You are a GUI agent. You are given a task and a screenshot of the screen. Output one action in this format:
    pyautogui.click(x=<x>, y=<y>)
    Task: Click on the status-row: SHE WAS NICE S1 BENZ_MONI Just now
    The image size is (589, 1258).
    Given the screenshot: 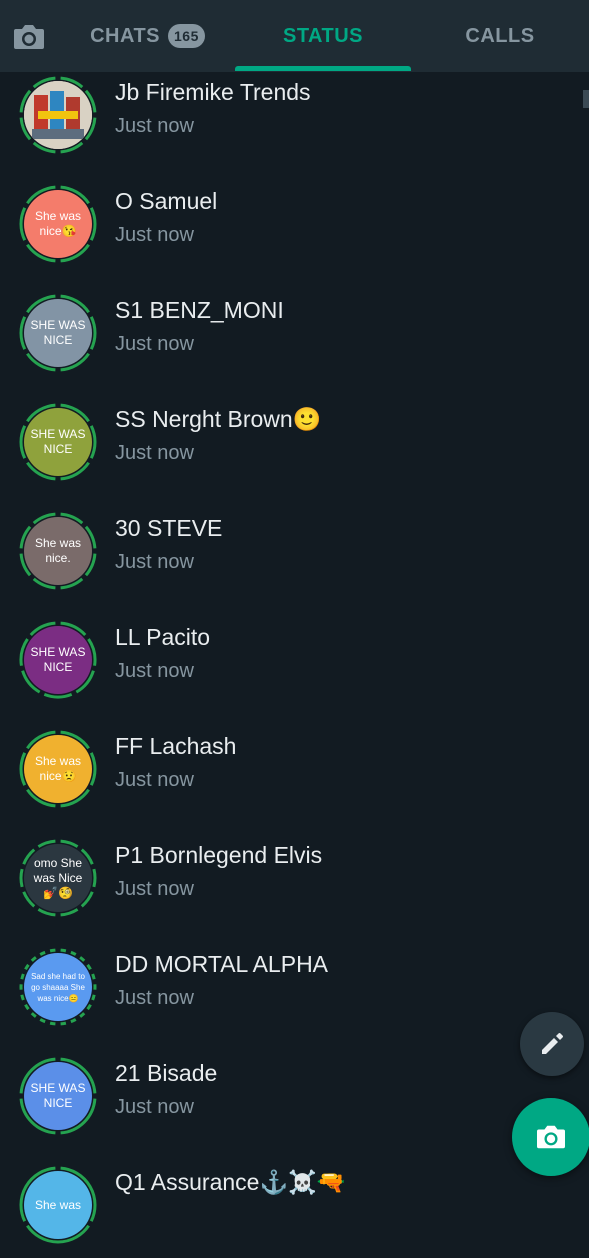 What is the action you would take?
    pyautogui.click(x=294, y=331)
    